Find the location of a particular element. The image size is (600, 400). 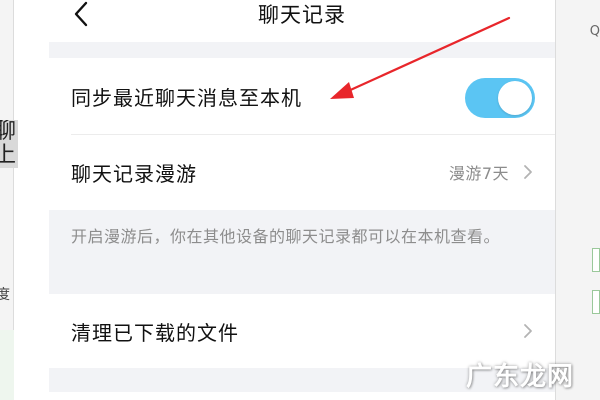

clear-downloads-label: 清理已下载的文件 is located at coordinates (155, 332).